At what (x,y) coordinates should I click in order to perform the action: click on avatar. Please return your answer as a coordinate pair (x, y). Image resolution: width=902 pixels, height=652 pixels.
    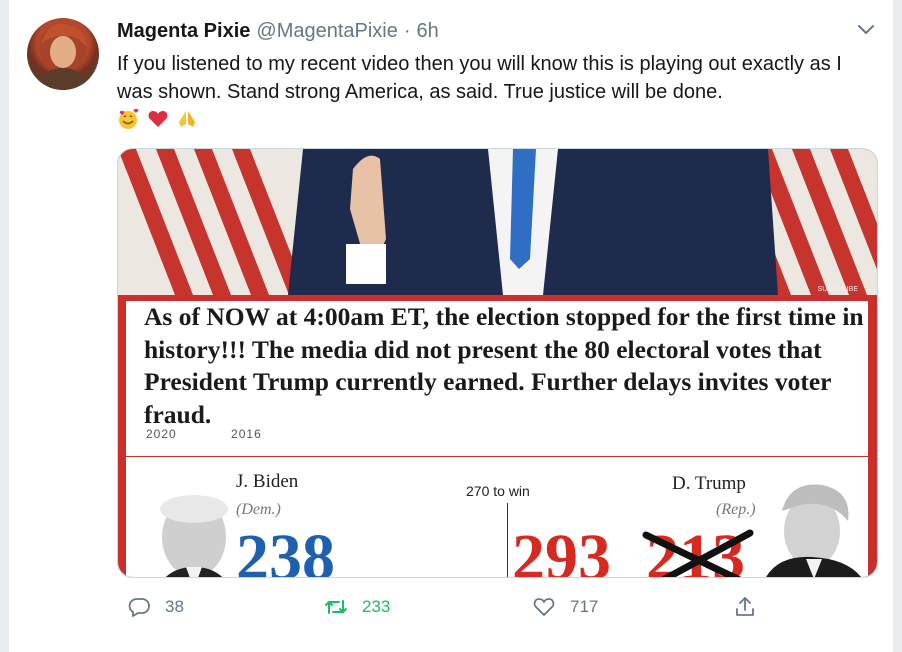
    Looking at the image, I should click on (63, 54).